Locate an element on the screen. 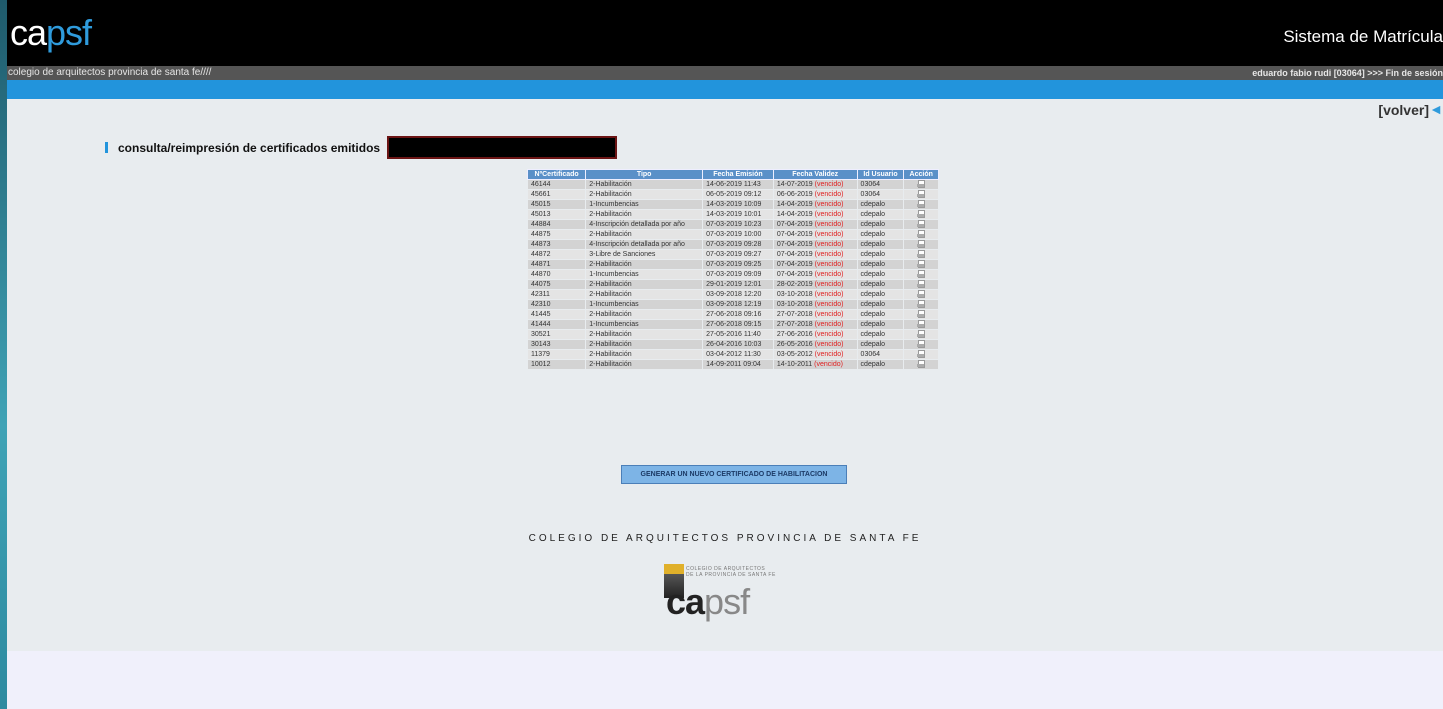  cert-type: 4-Inscripción detallada por año is located at coordinates (644, 224).